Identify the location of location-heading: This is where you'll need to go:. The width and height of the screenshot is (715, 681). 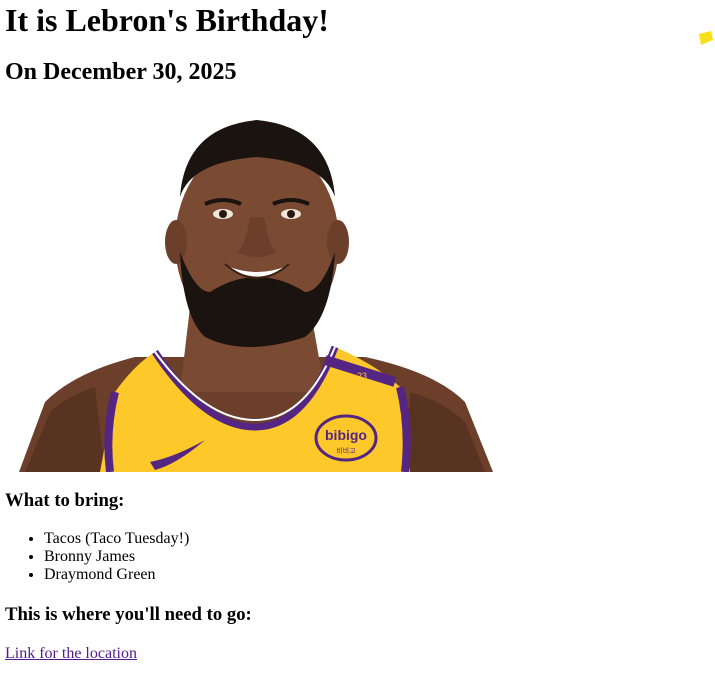
(128, 614).